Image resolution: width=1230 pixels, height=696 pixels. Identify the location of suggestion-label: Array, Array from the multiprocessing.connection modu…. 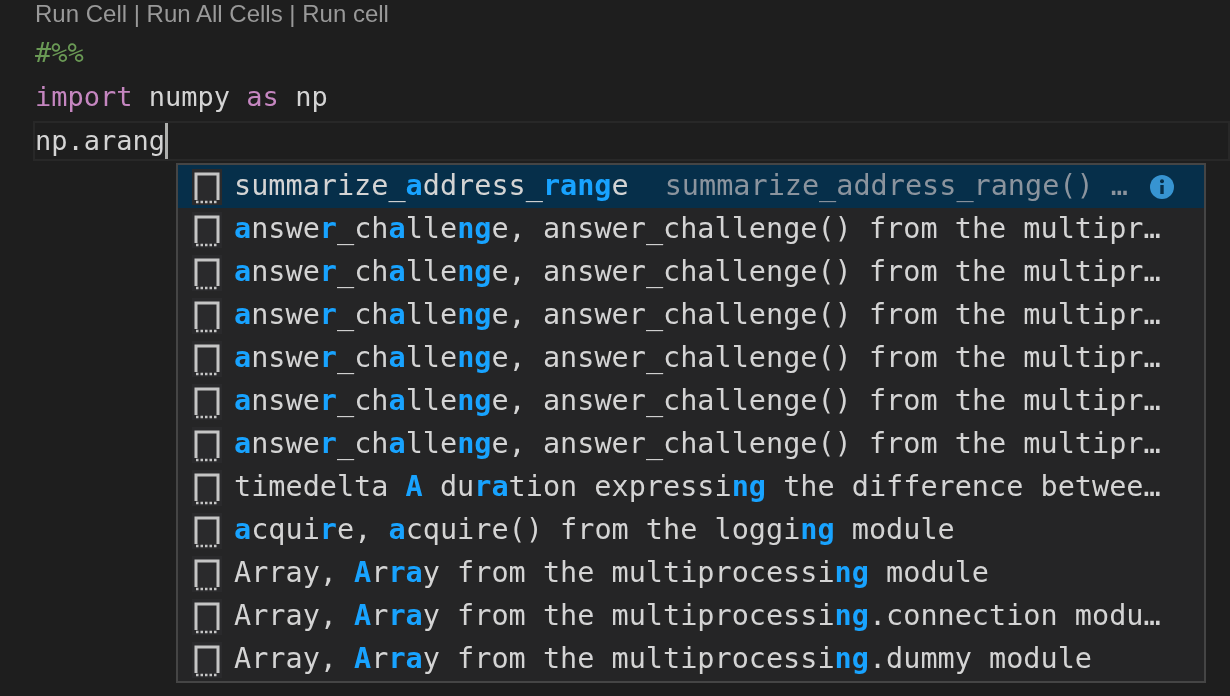
(697, 616).